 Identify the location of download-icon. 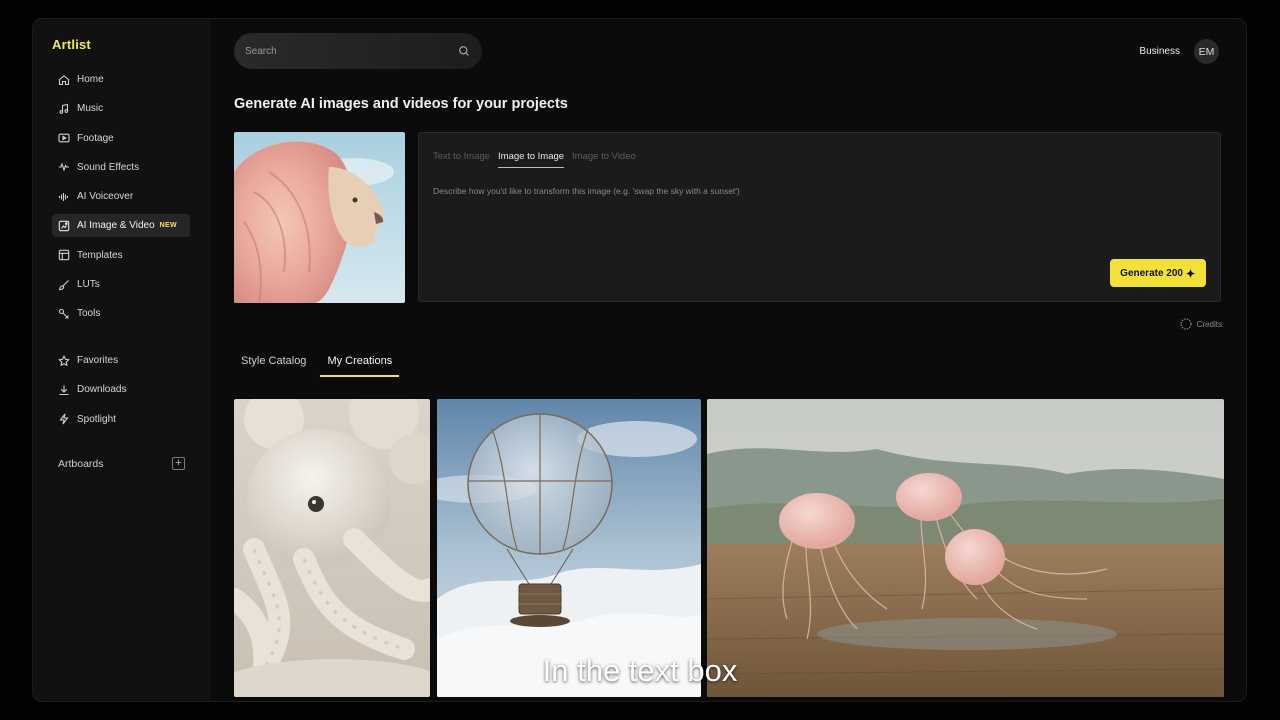
(64, 390).